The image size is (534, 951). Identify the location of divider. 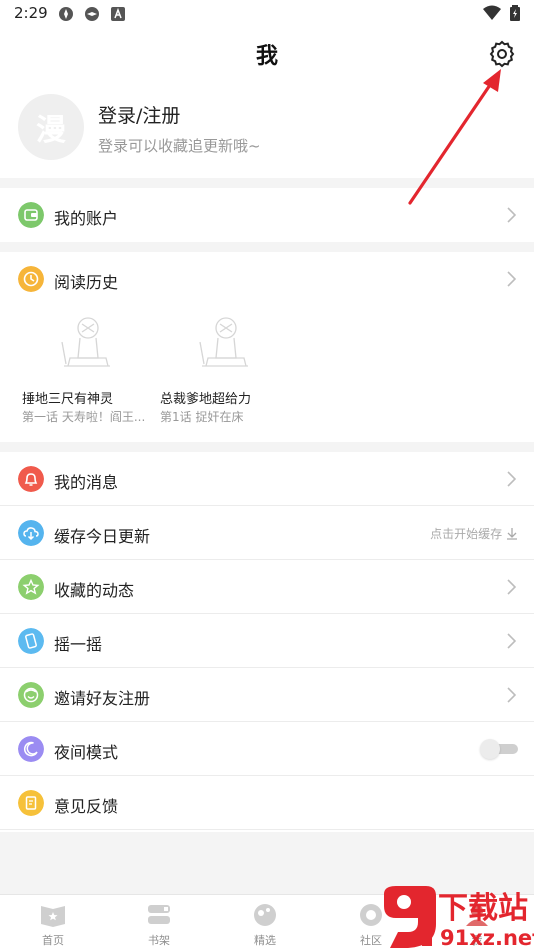
(267, 829).